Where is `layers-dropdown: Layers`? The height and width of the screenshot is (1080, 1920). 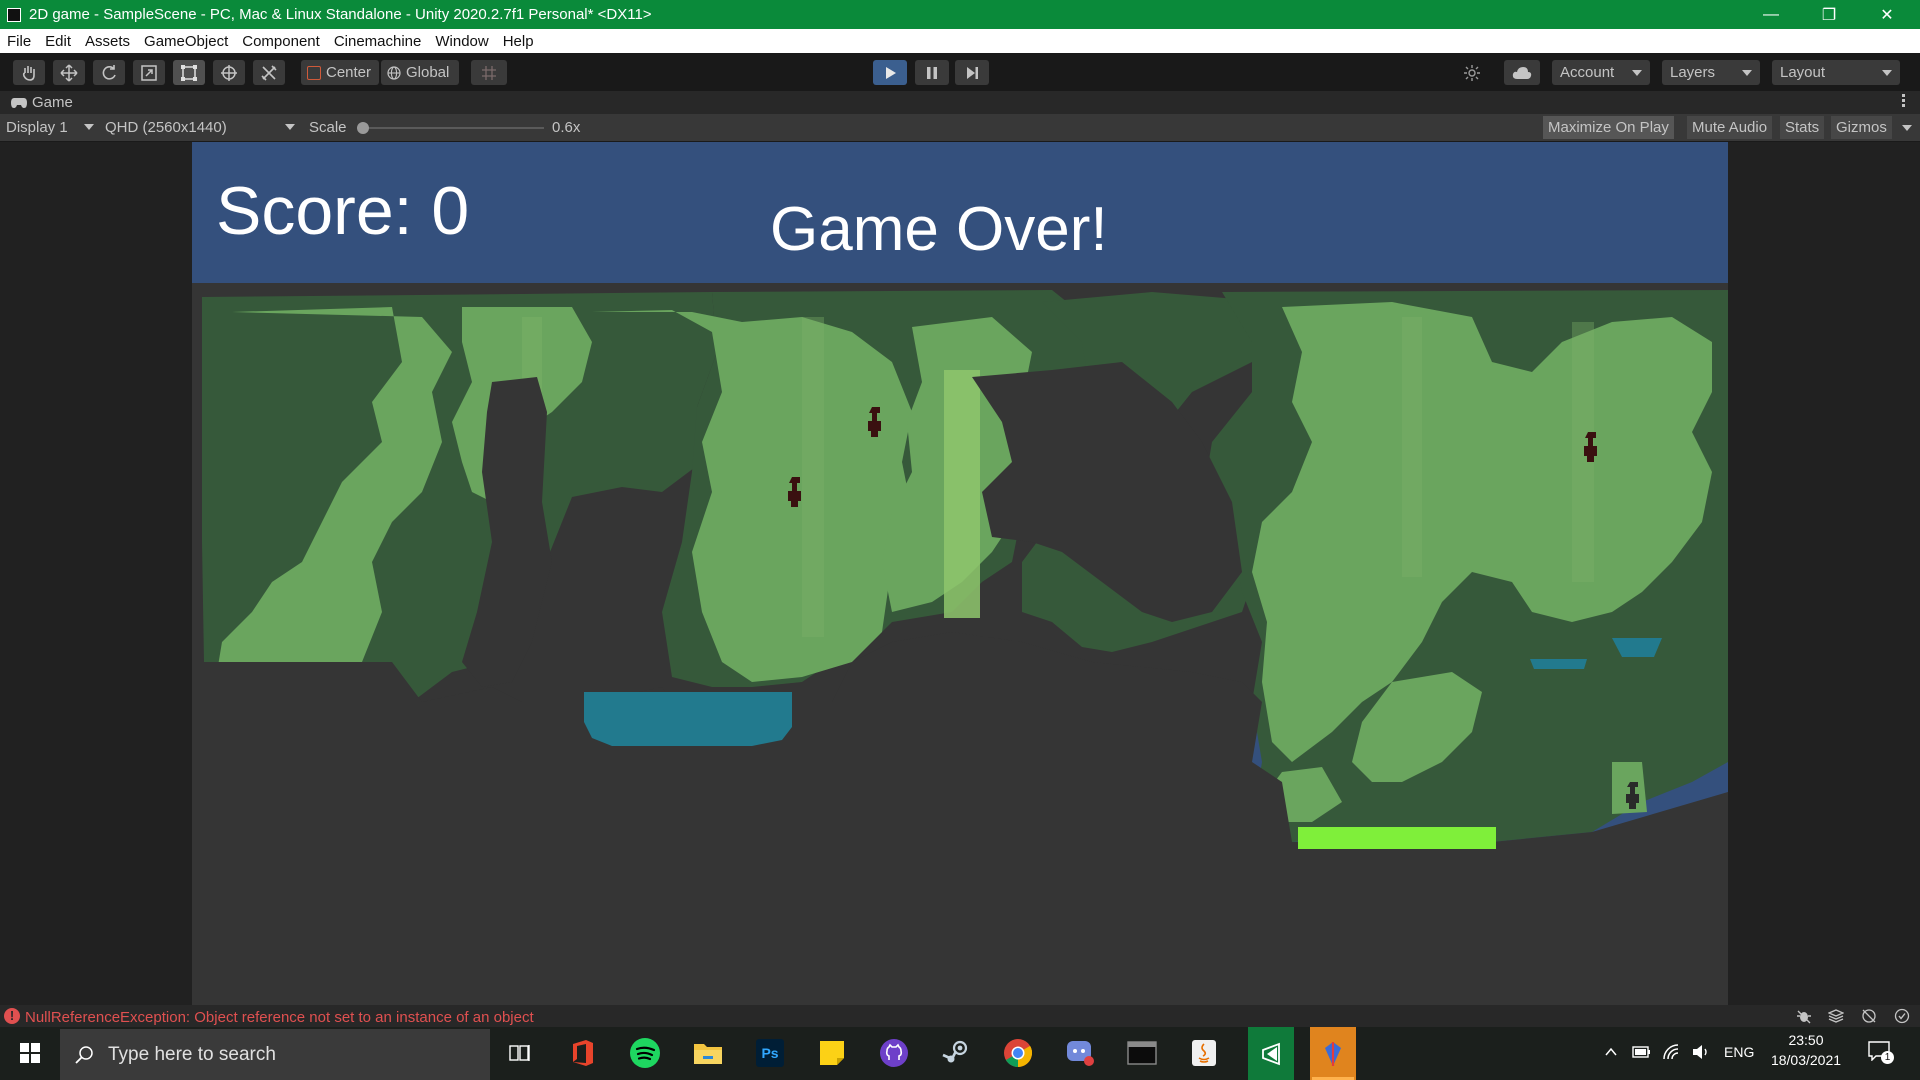
layers-dropdown: Layers is located at coordinates (1711, 72).